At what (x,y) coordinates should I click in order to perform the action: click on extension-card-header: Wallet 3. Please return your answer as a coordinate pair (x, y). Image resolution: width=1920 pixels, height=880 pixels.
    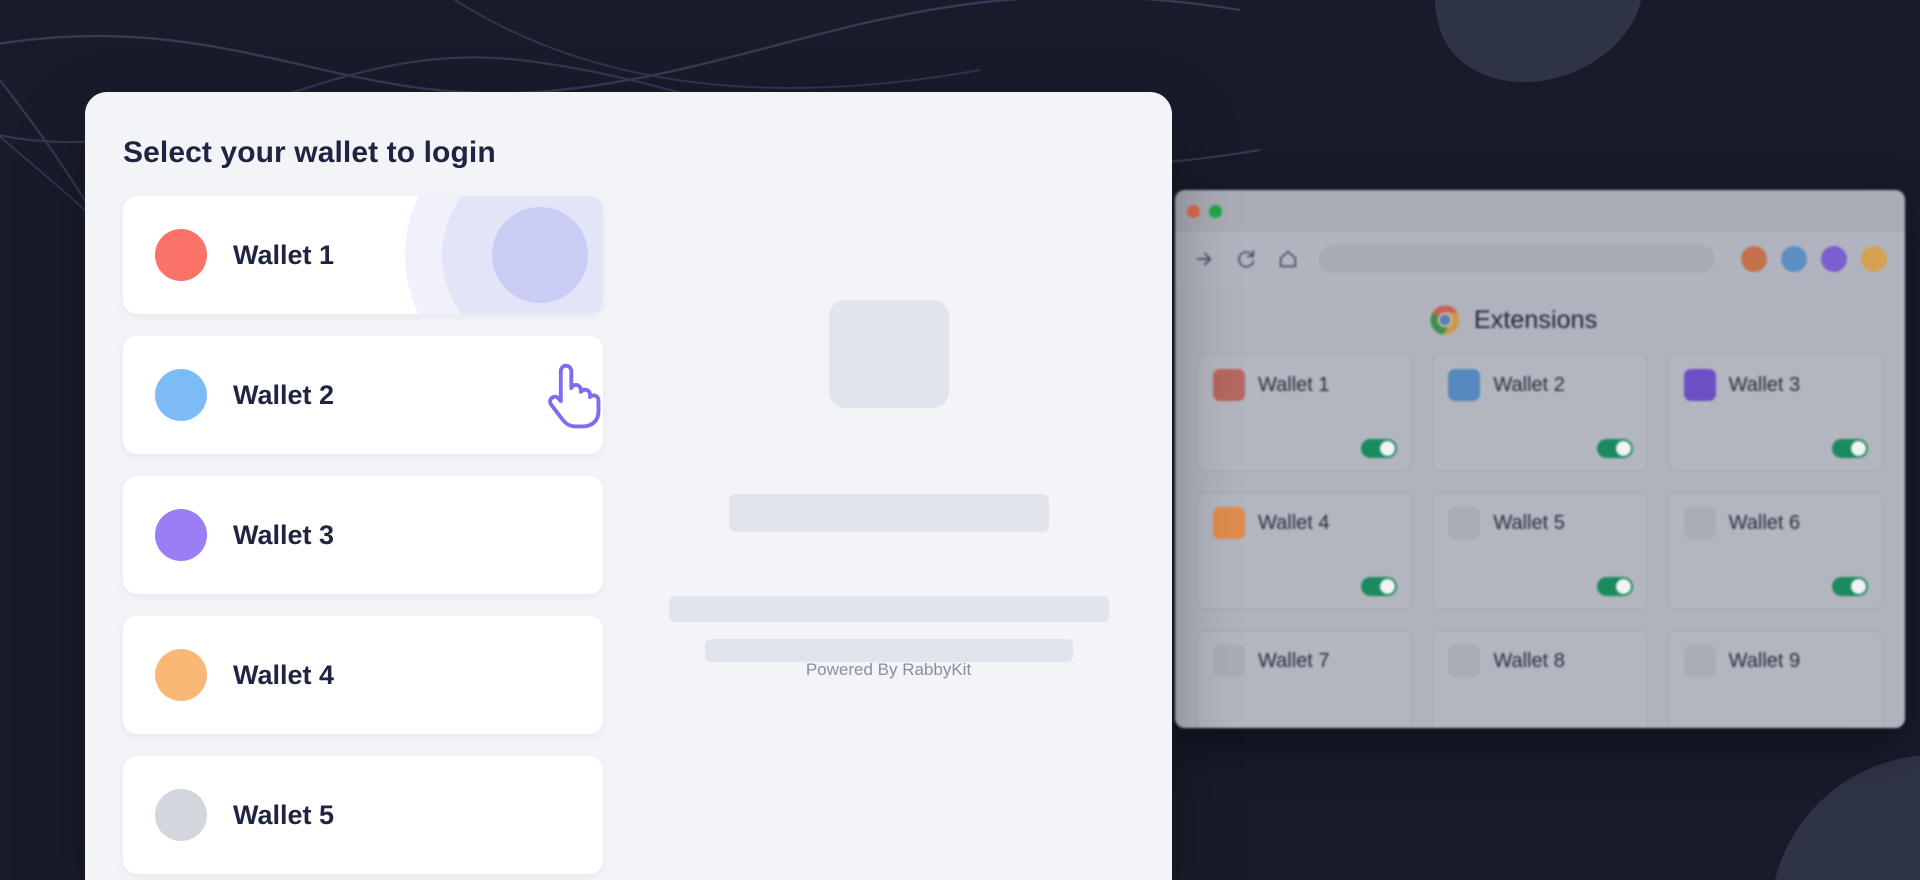
    Looking at the image, I should click on (1775, 385).